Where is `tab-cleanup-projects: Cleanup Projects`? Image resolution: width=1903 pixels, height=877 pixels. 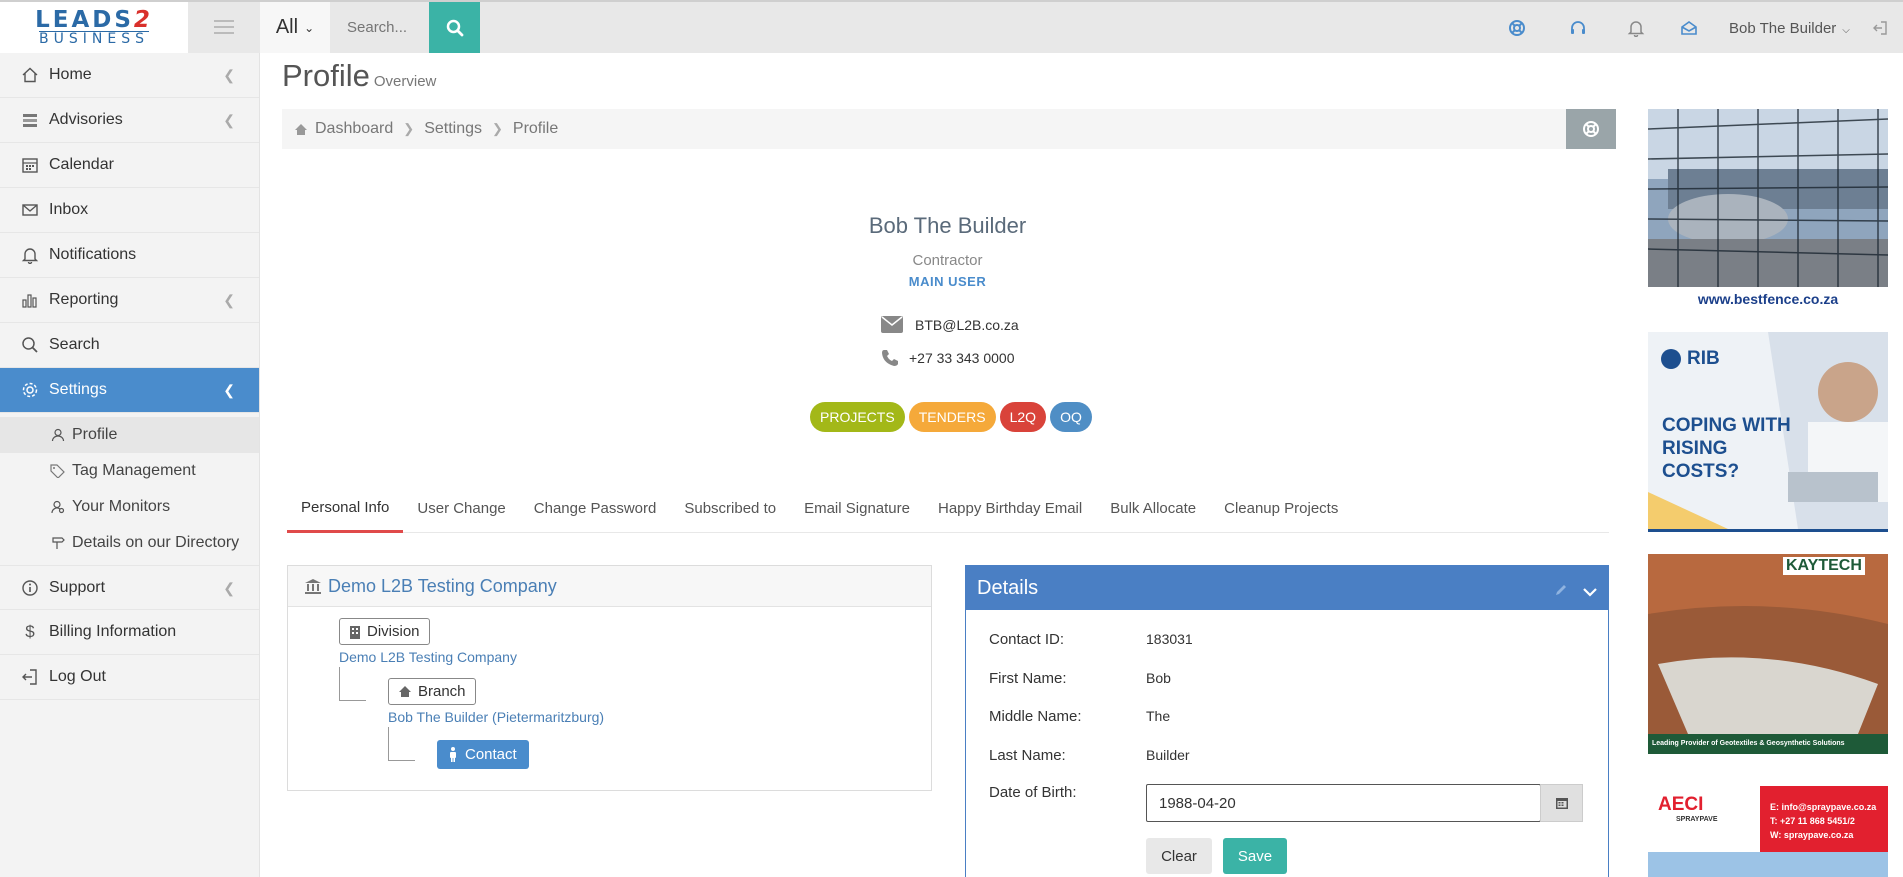
tab-cleanup-projects: Cleanup Projects is located at coordinates (1281, 508).